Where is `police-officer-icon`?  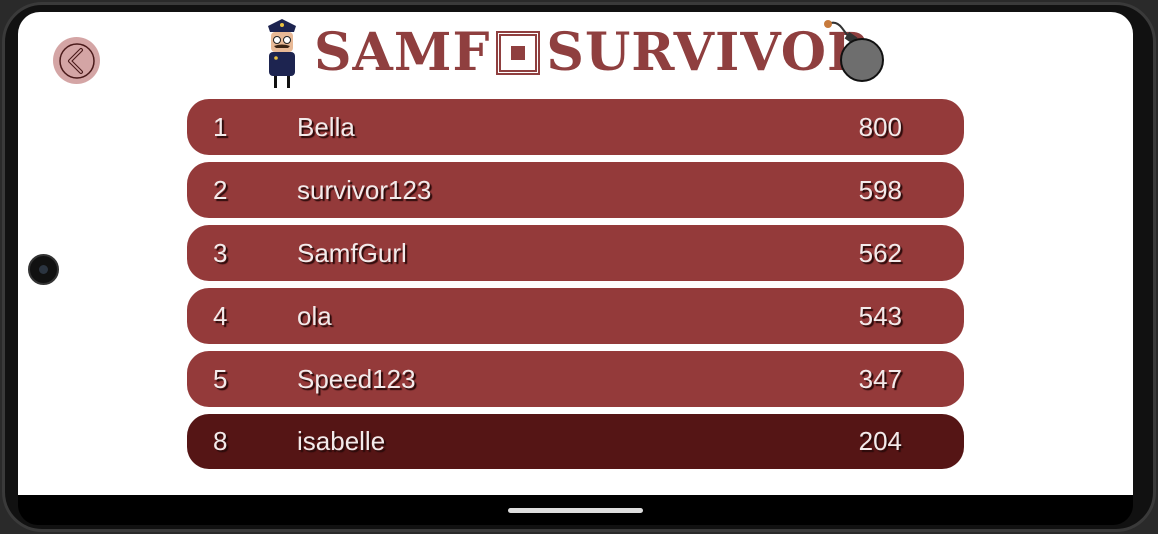 police-officer-icon is located at coordinates (282, 53).